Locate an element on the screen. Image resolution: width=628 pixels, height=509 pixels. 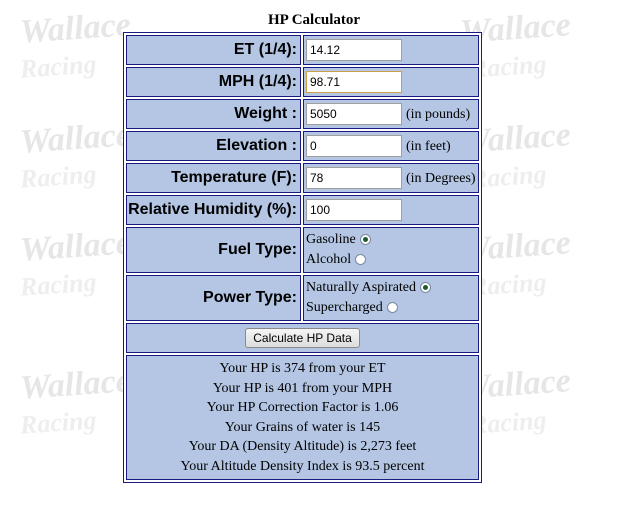
et-label: ET (1/4): is located at coordinates (213, 50).